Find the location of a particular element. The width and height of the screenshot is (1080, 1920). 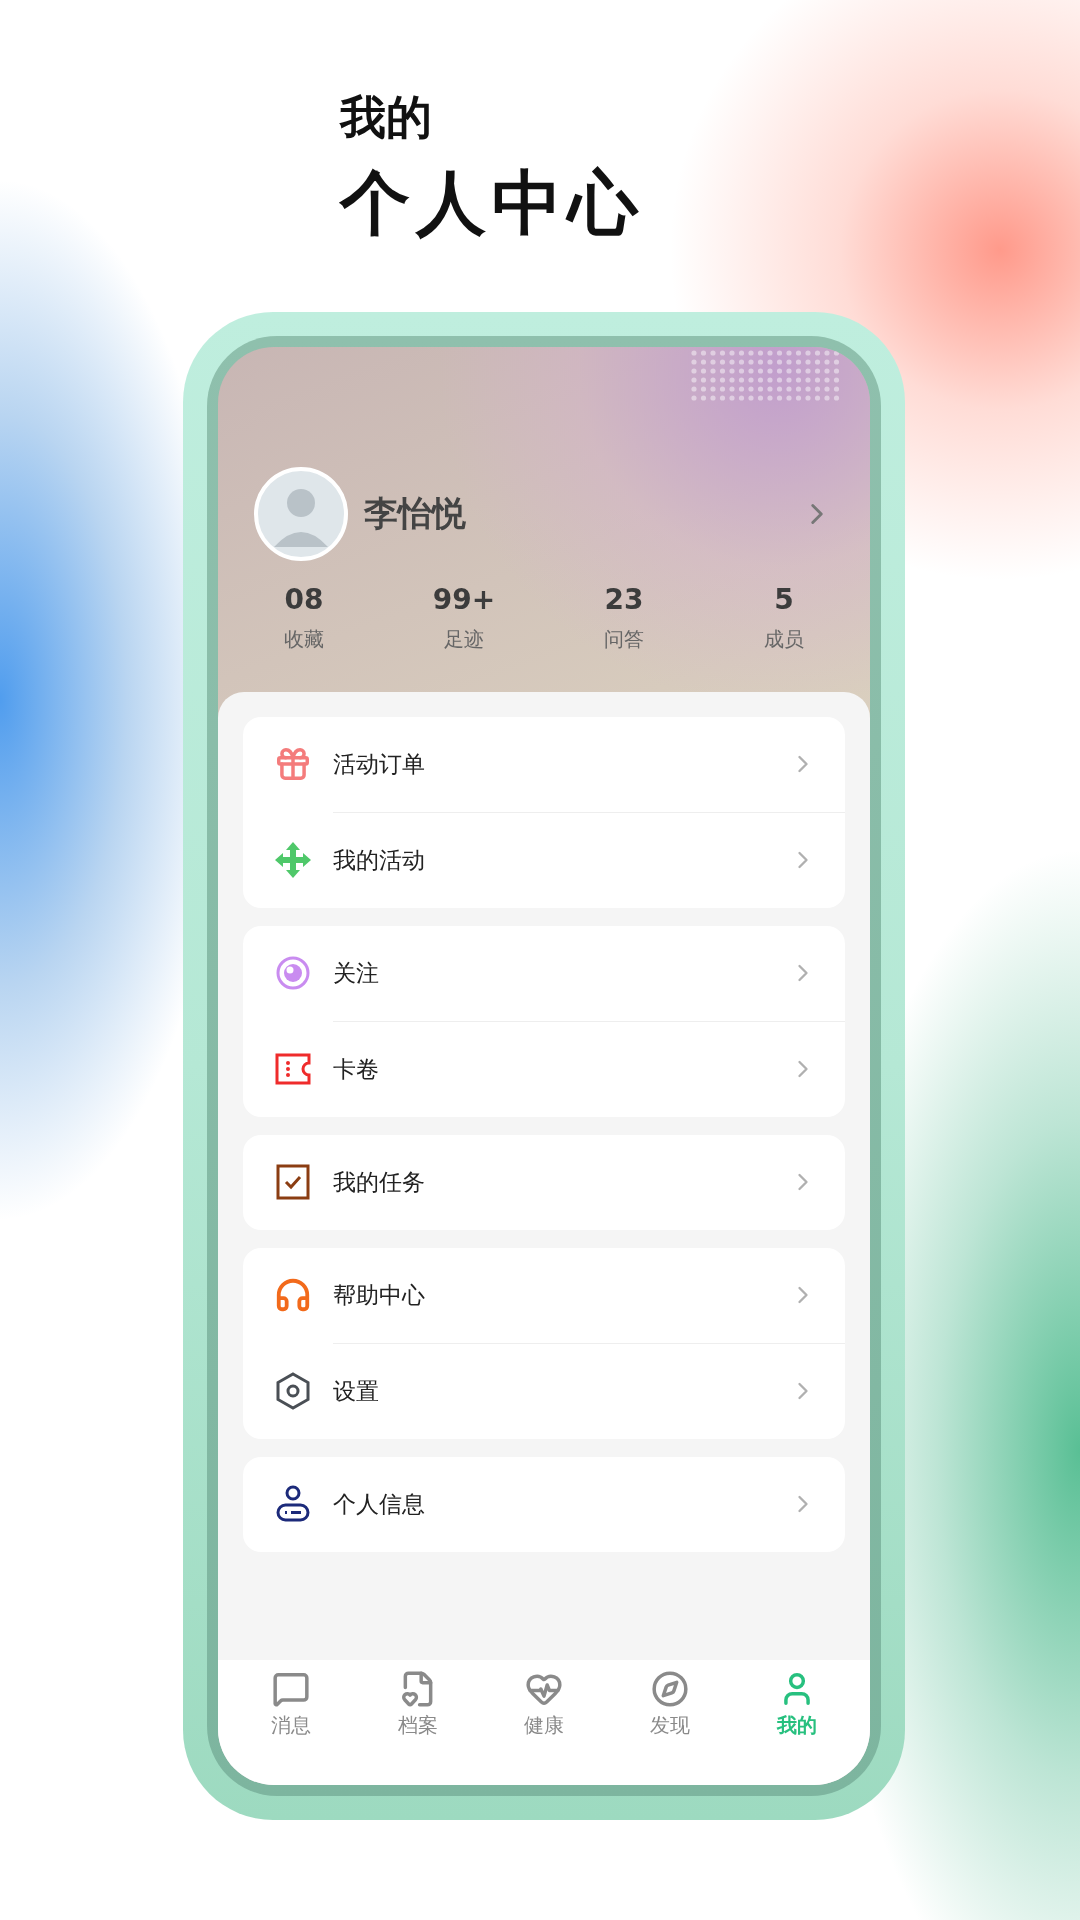

four-arrows-icon is located at coordinates (293, 860).